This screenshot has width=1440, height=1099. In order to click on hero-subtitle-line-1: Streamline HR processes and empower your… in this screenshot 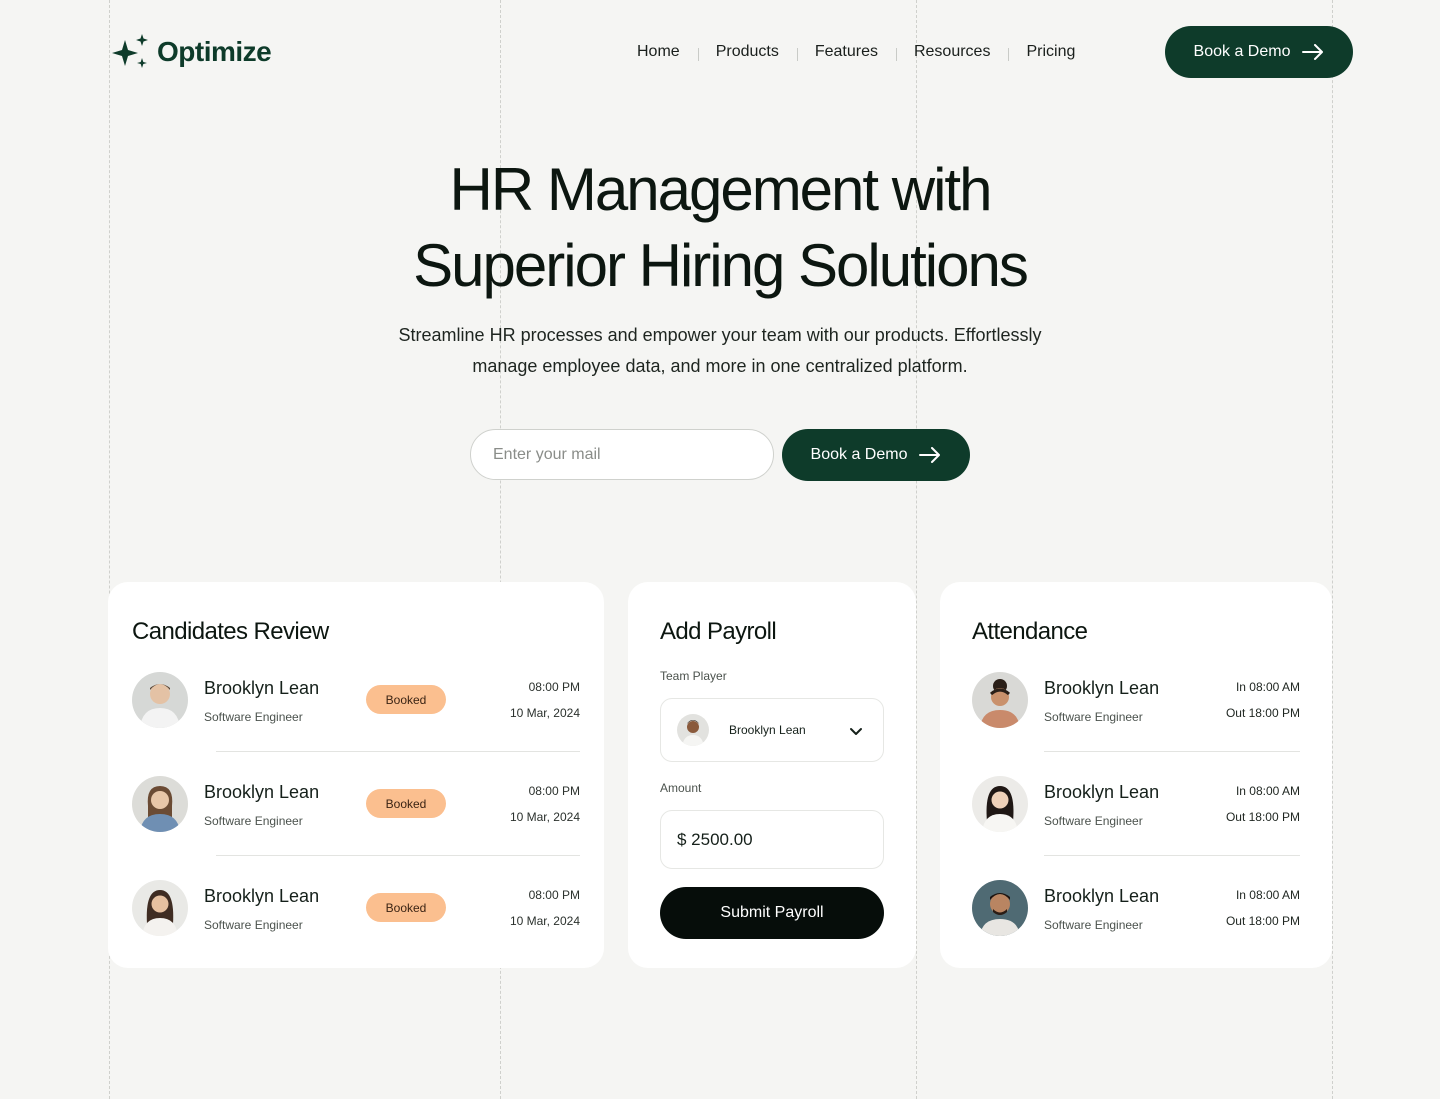, I will do `click(720, 335)`.